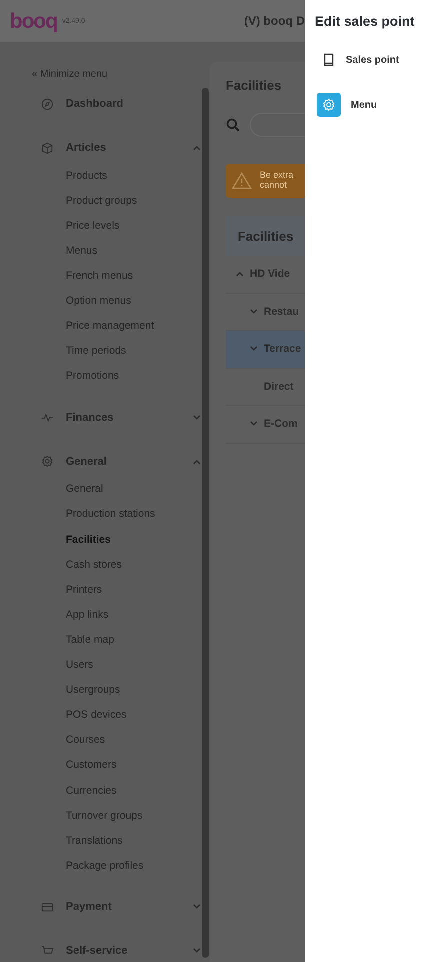 The width and height of the screenshot is (432, 962). I want to click on page-title: Facilities, so click(254, 85).